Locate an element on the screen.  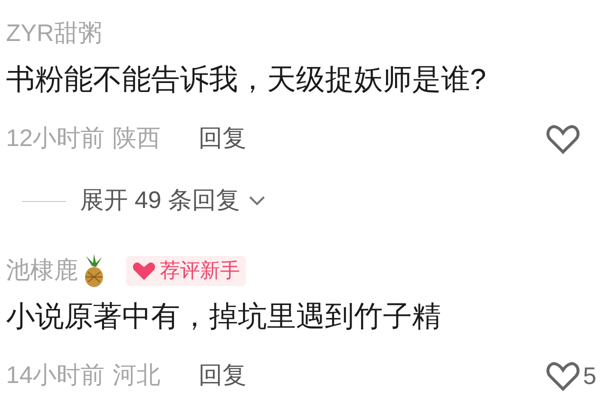
badge: 荐评新手 is located at coordinates (186, 271).